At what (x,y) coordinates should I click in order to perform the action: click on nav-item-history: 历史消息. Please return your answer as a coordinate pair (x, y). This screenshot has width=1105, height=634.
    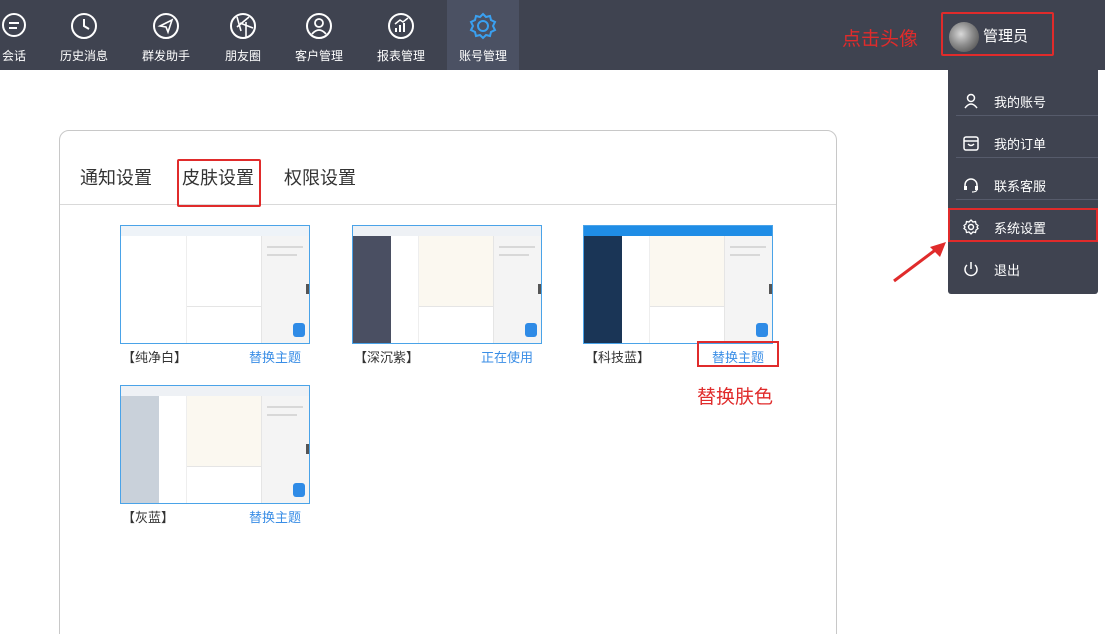
    Looking at the image, I should click on (84, 35).